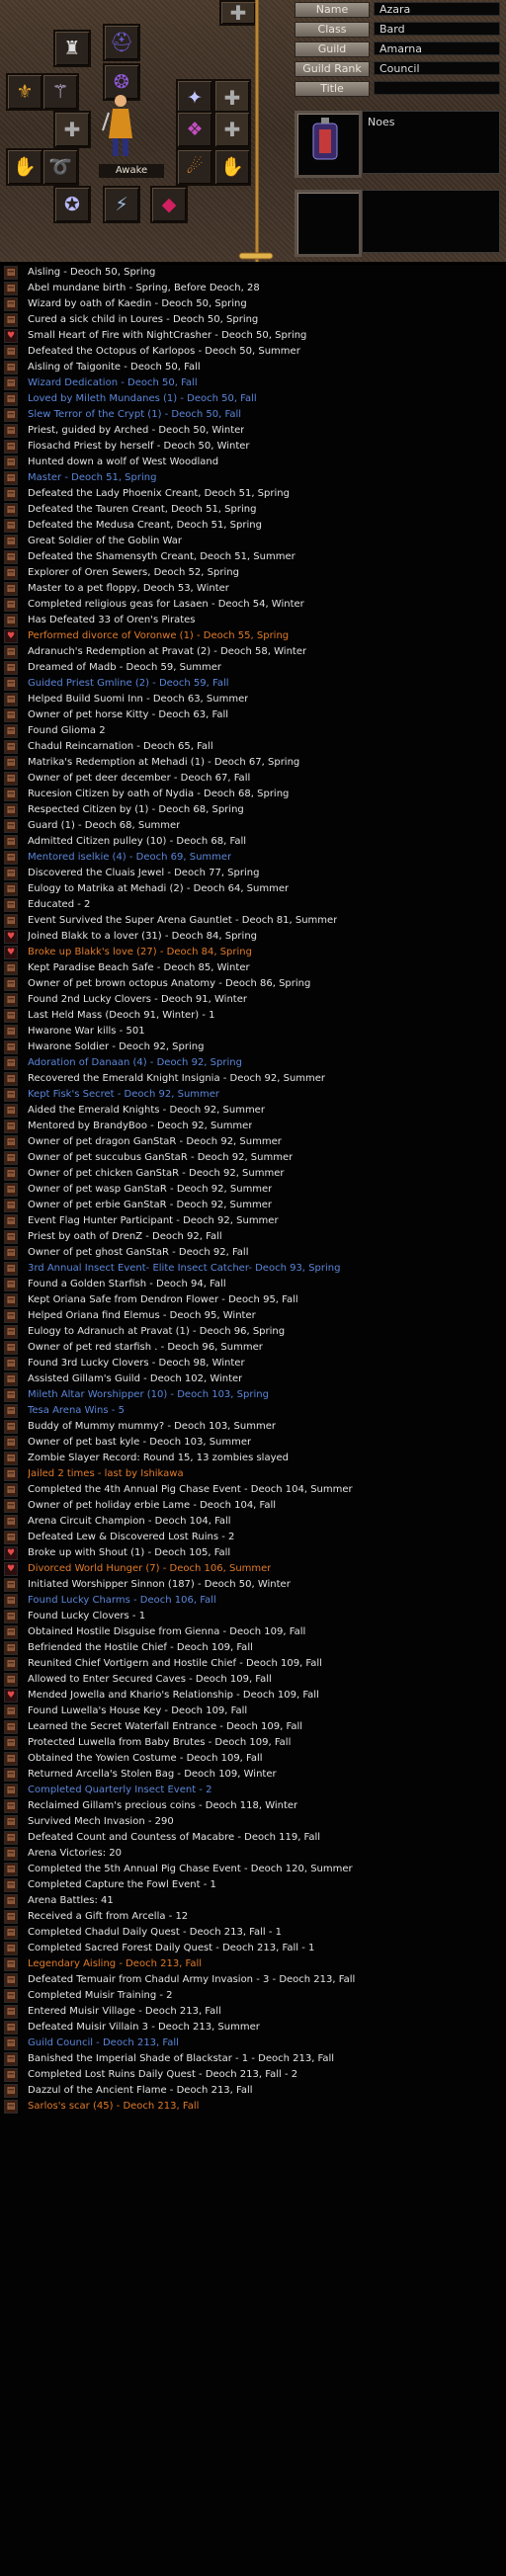  What do you see at coordinates (253, 1996) in the screenshot?
I see `legend-row: ▤ Completed Muisir Training - 2` at bounding box center [253, 1996].